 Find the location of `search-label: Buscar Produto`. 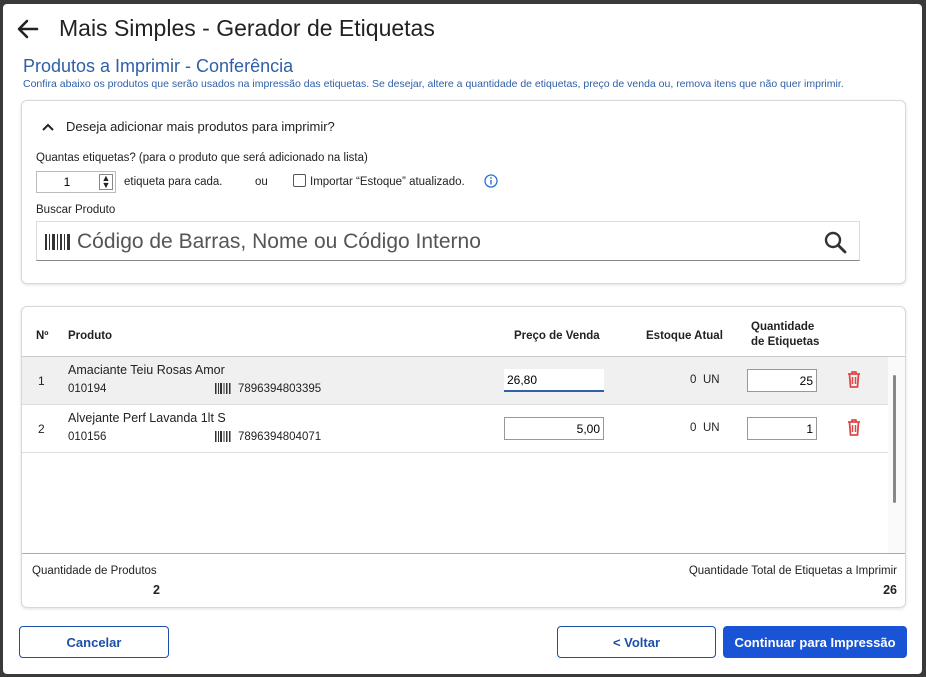

search-label: Buscar Produto is located at coordinates (76, 210).